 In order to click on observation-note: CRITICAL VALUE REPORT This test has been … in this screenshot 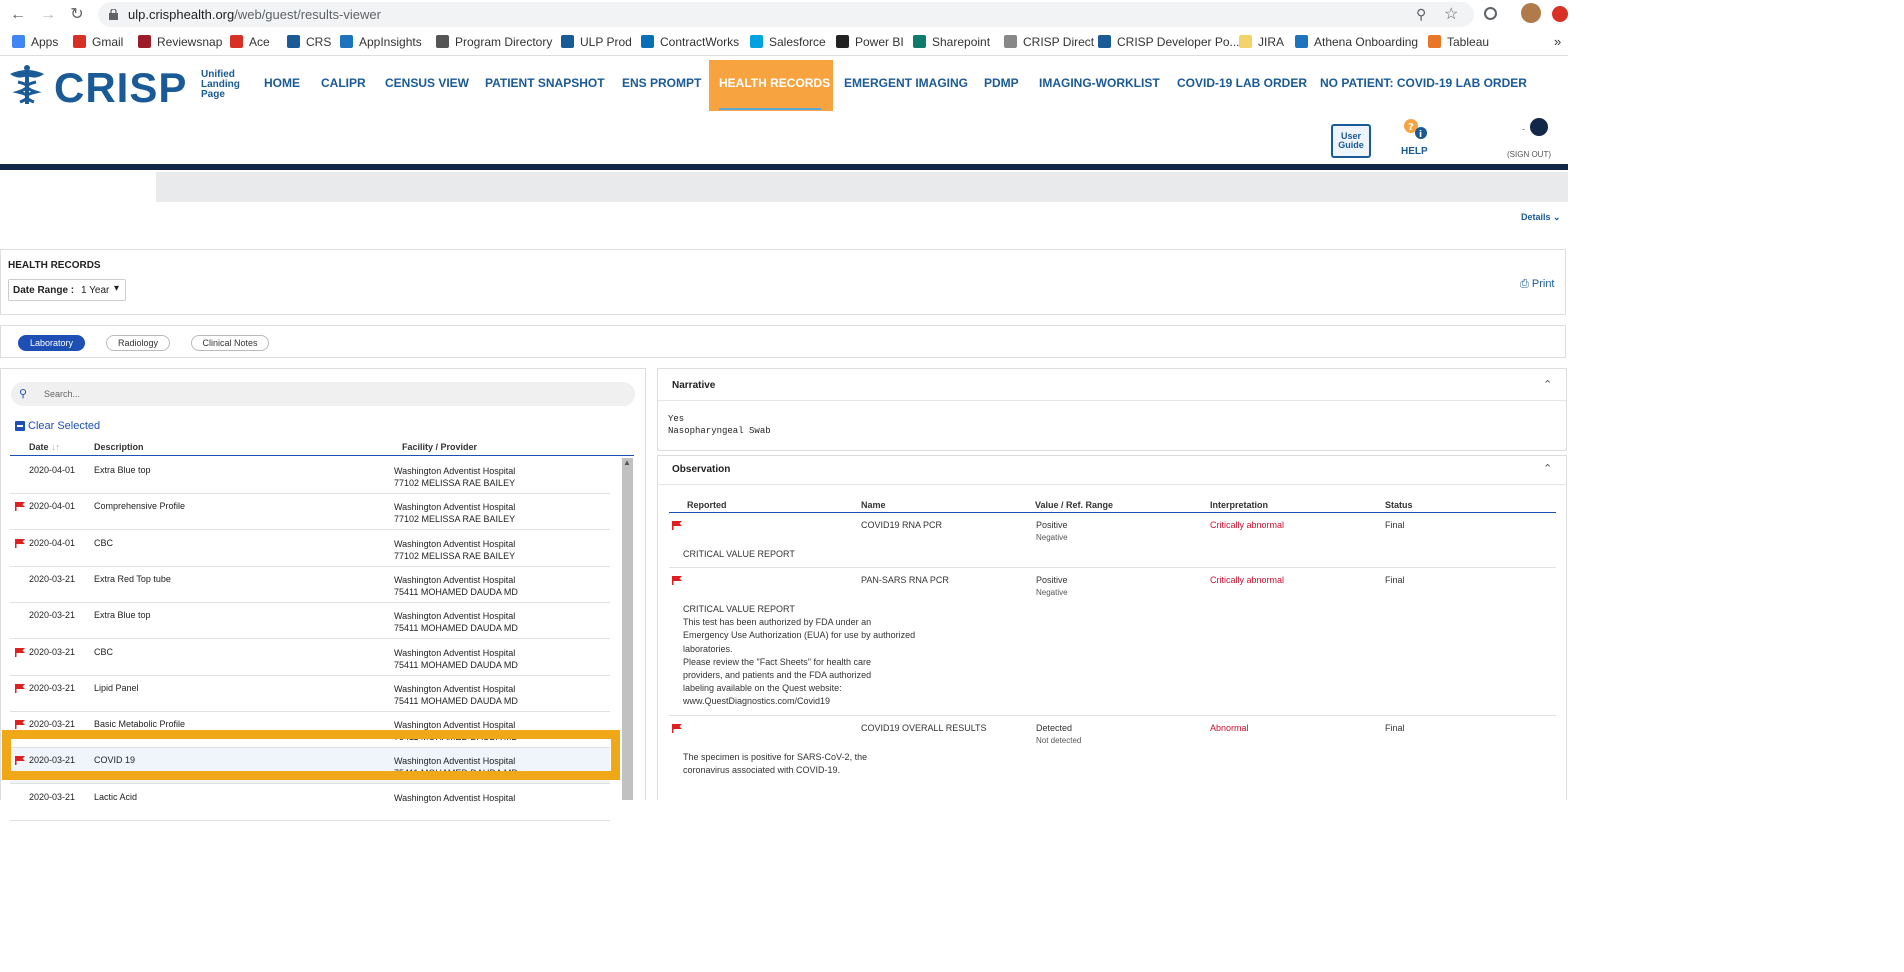, I will do `click(799, 656)`.